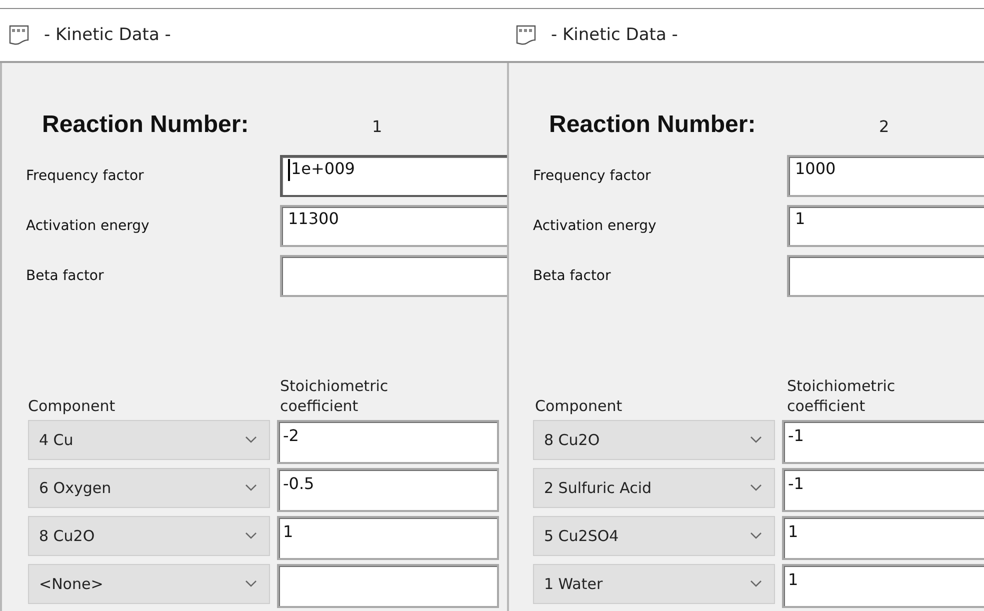  Describe the element at coordinates (393, 176) in the screenshot. I see `input-field: 1e+009` at that location.